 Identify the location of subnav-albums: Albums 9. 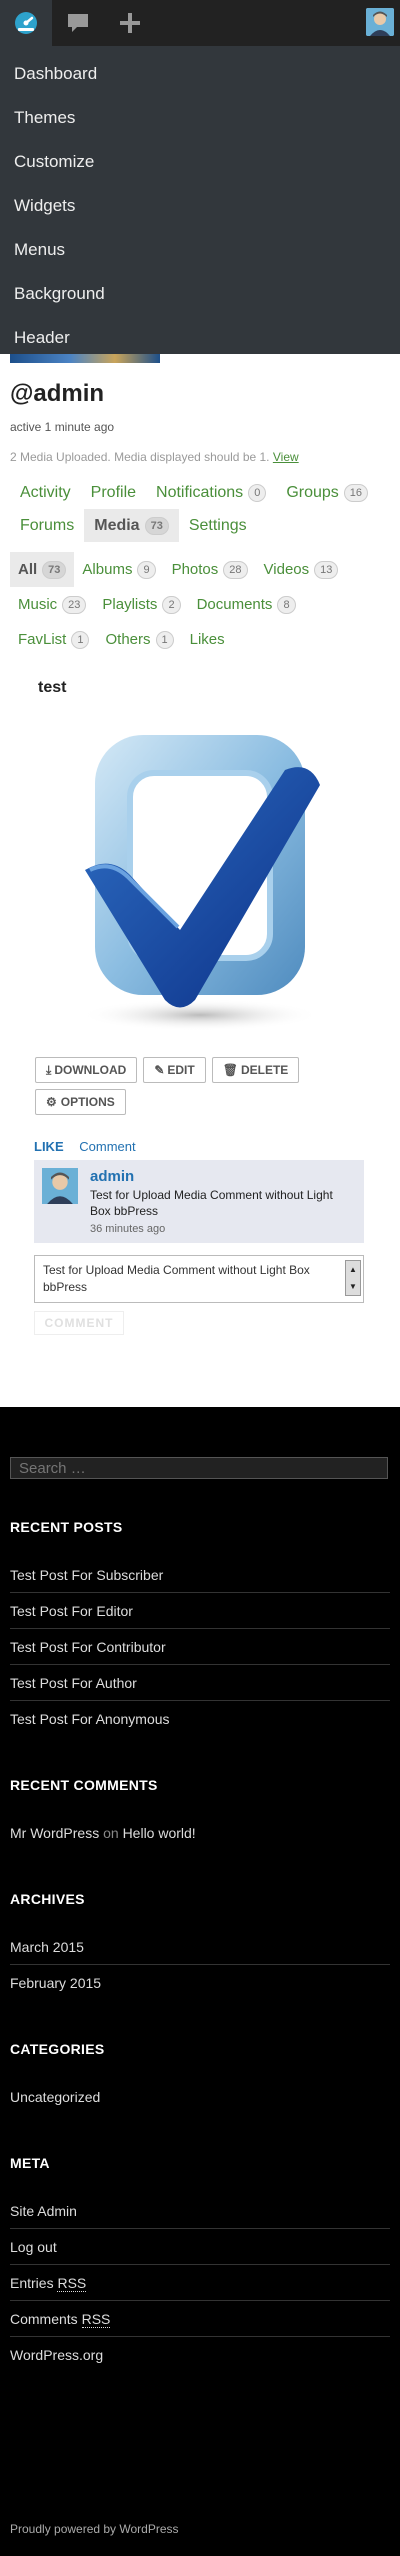
(118, 569).